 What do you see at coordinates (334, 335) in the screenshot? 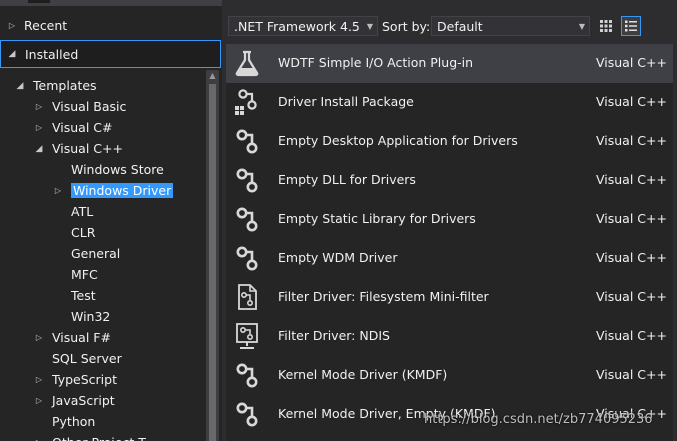
I see `template-name: Filter Driver: NDIS` at bounding box center [334, 335].